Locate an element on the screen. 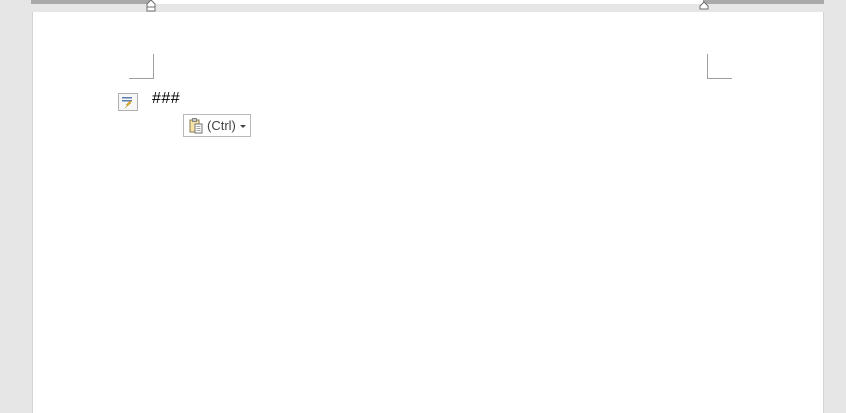 The width and height of the screenshot is (846, 413). autocorrect-options-button is located at coordinates (128, 102).